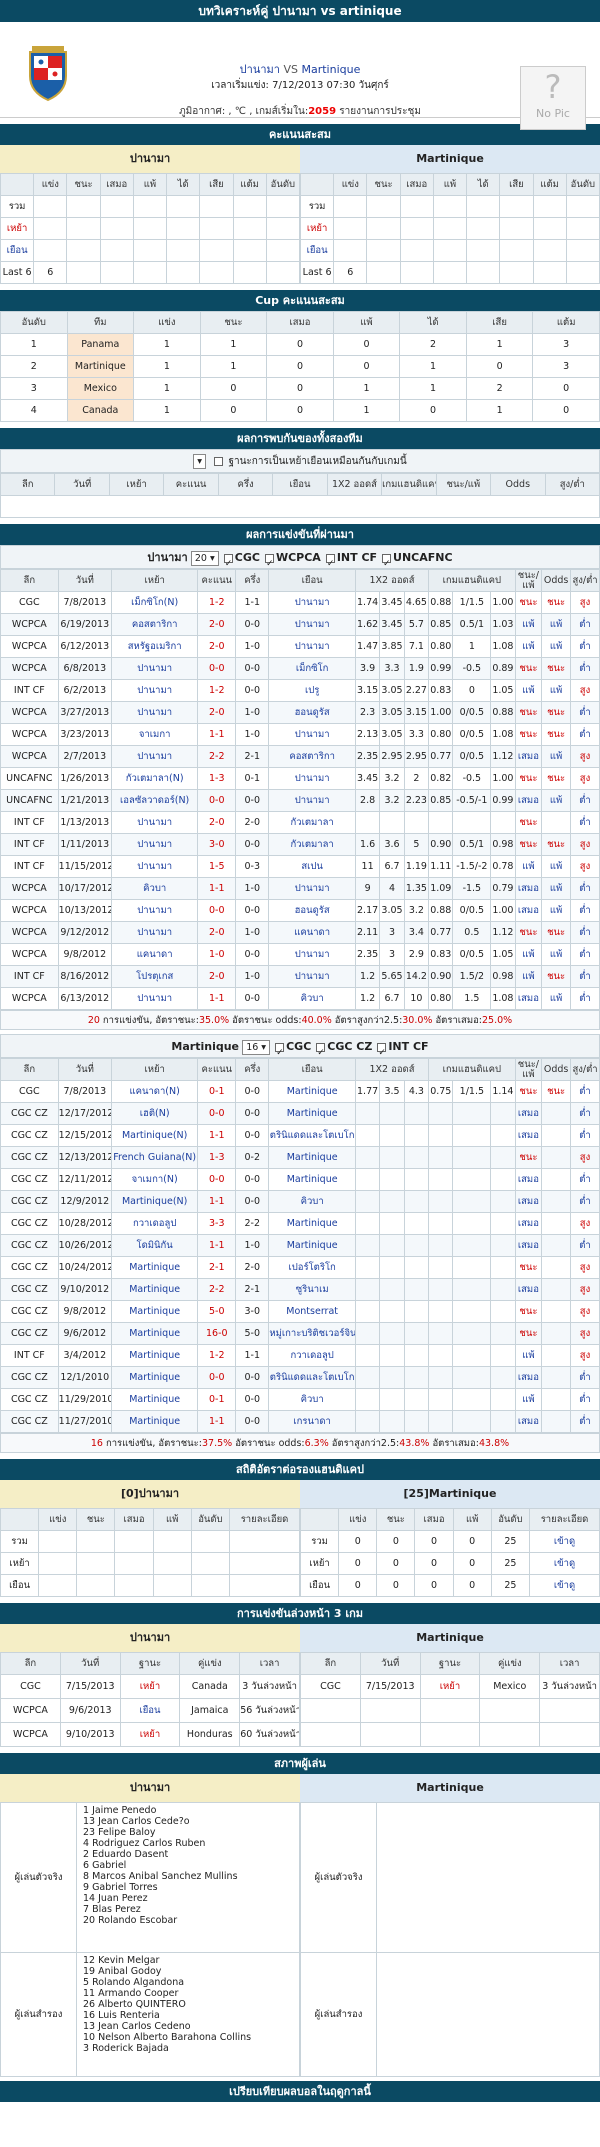 The height and width of the screenshot is (2147, 600). I want to click on team-link: จาเมกา(N), so click(154, 1179).